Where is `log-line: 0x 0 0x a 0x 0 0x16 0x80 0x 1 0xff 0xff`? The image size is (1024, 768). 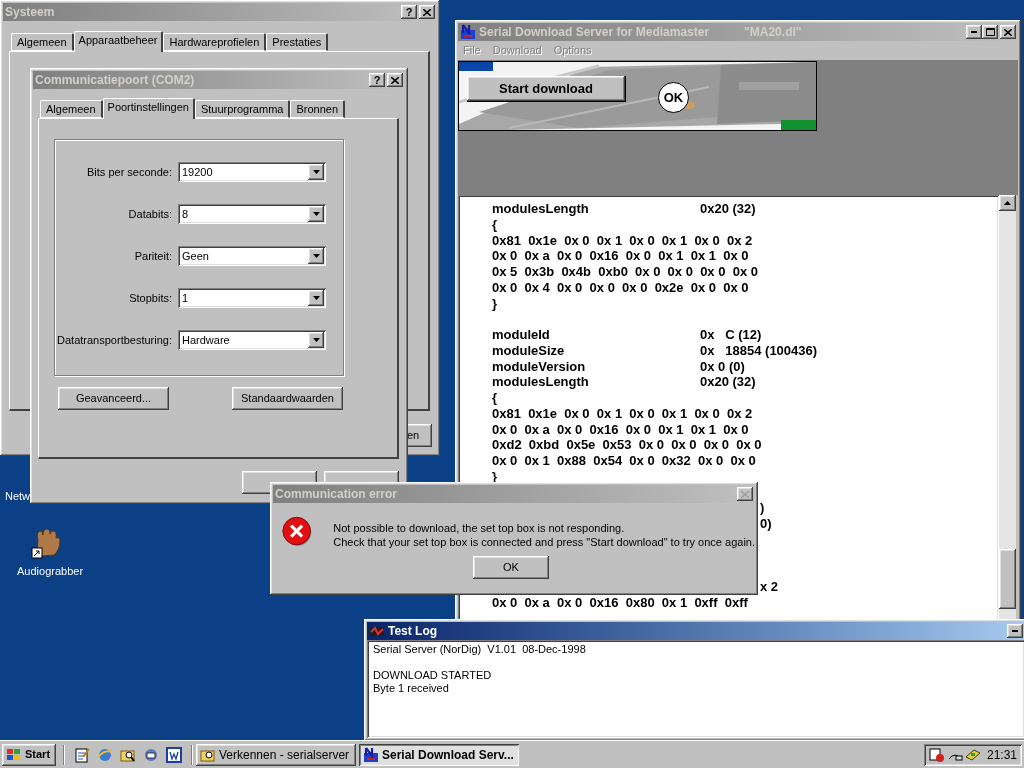
log-line: 0x 0 0x a 0x 0 0x16 0x80 0x 1 0xff 0xff is located at coordinates (620, 602).